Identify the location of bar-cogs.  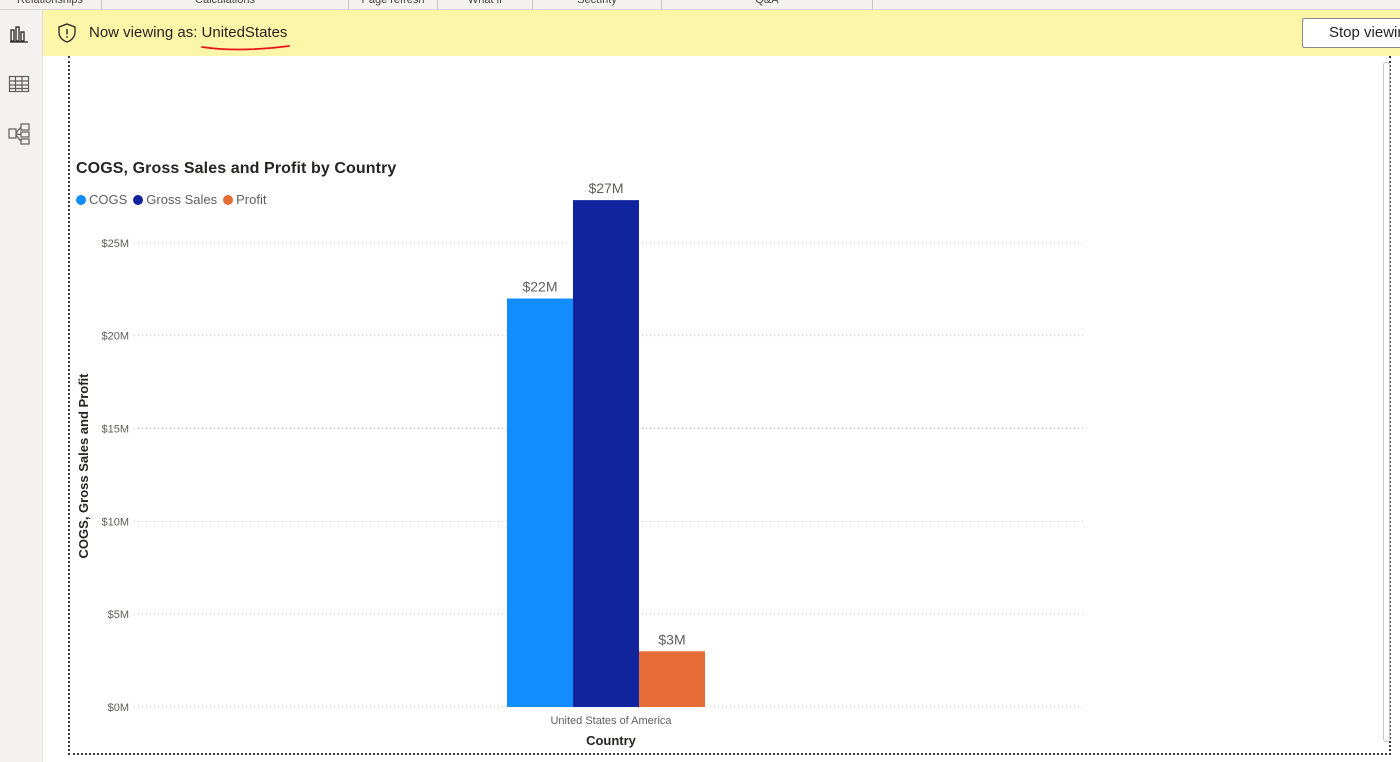
(540, 502).